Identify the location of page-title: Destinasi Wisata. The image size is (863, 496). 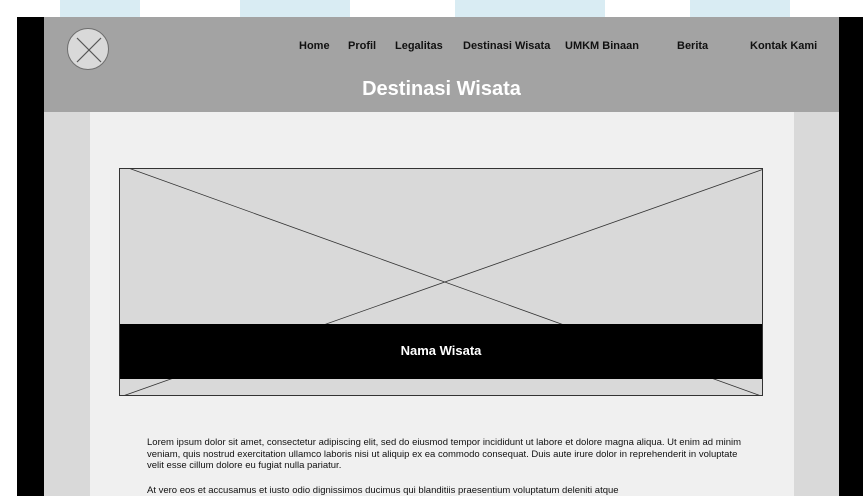
(441, 89).